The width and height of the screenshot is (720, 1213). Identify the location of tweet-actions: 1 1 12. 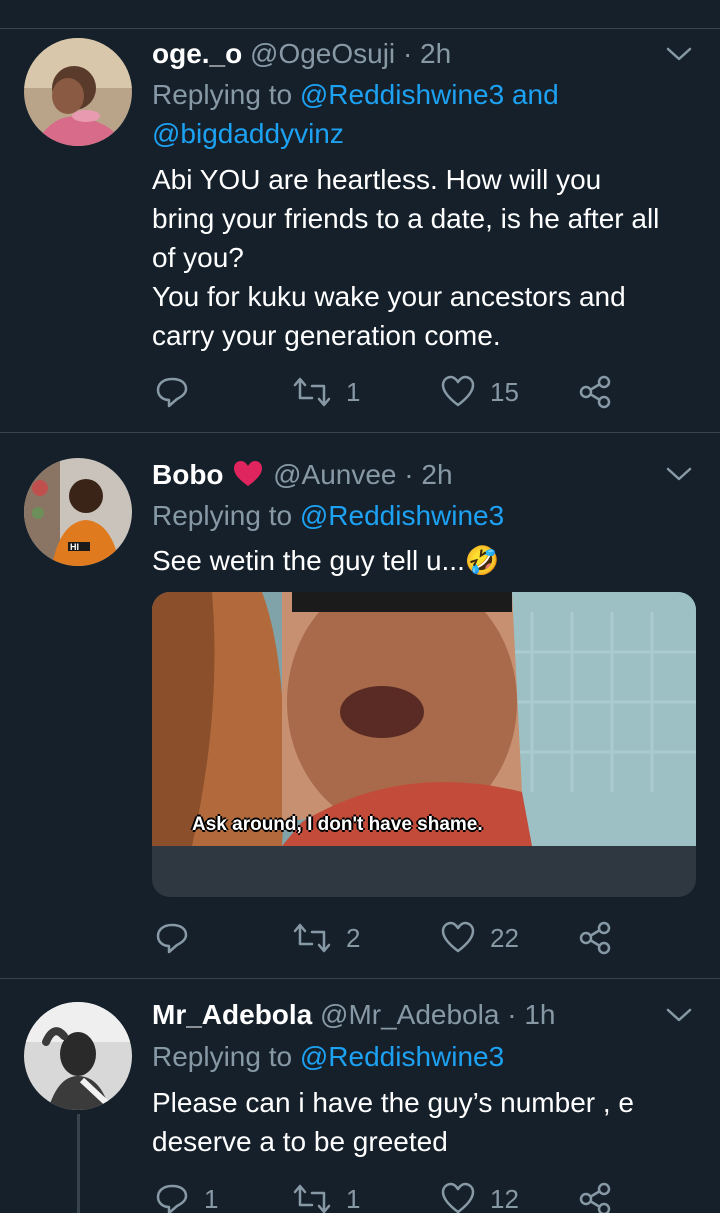
(392, 1195).